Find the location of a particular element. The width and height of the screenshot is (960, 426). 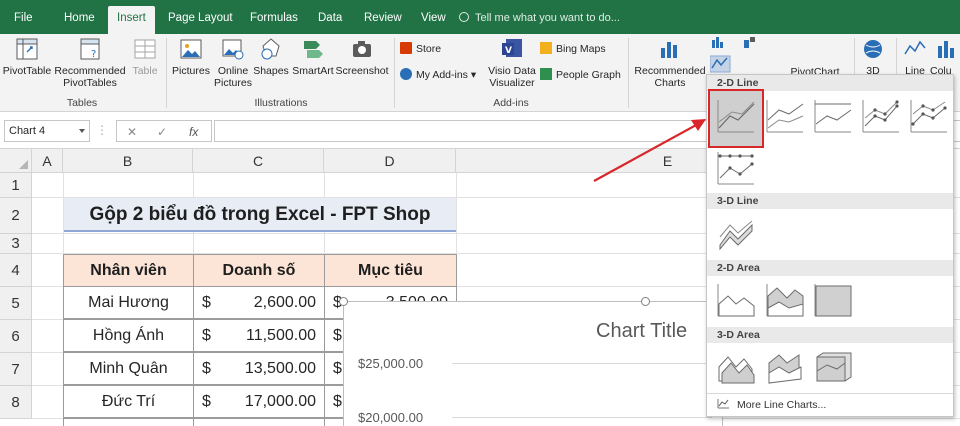

smartart-button: SmartArt is located at coordinates (313, 56).